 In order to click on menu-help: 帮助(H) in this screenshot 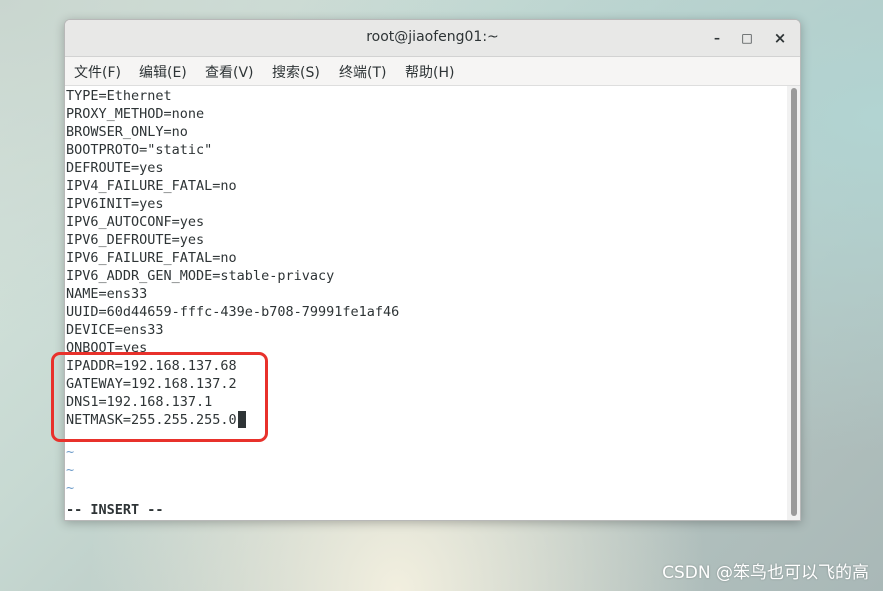, I will do `click(429, 72)`.